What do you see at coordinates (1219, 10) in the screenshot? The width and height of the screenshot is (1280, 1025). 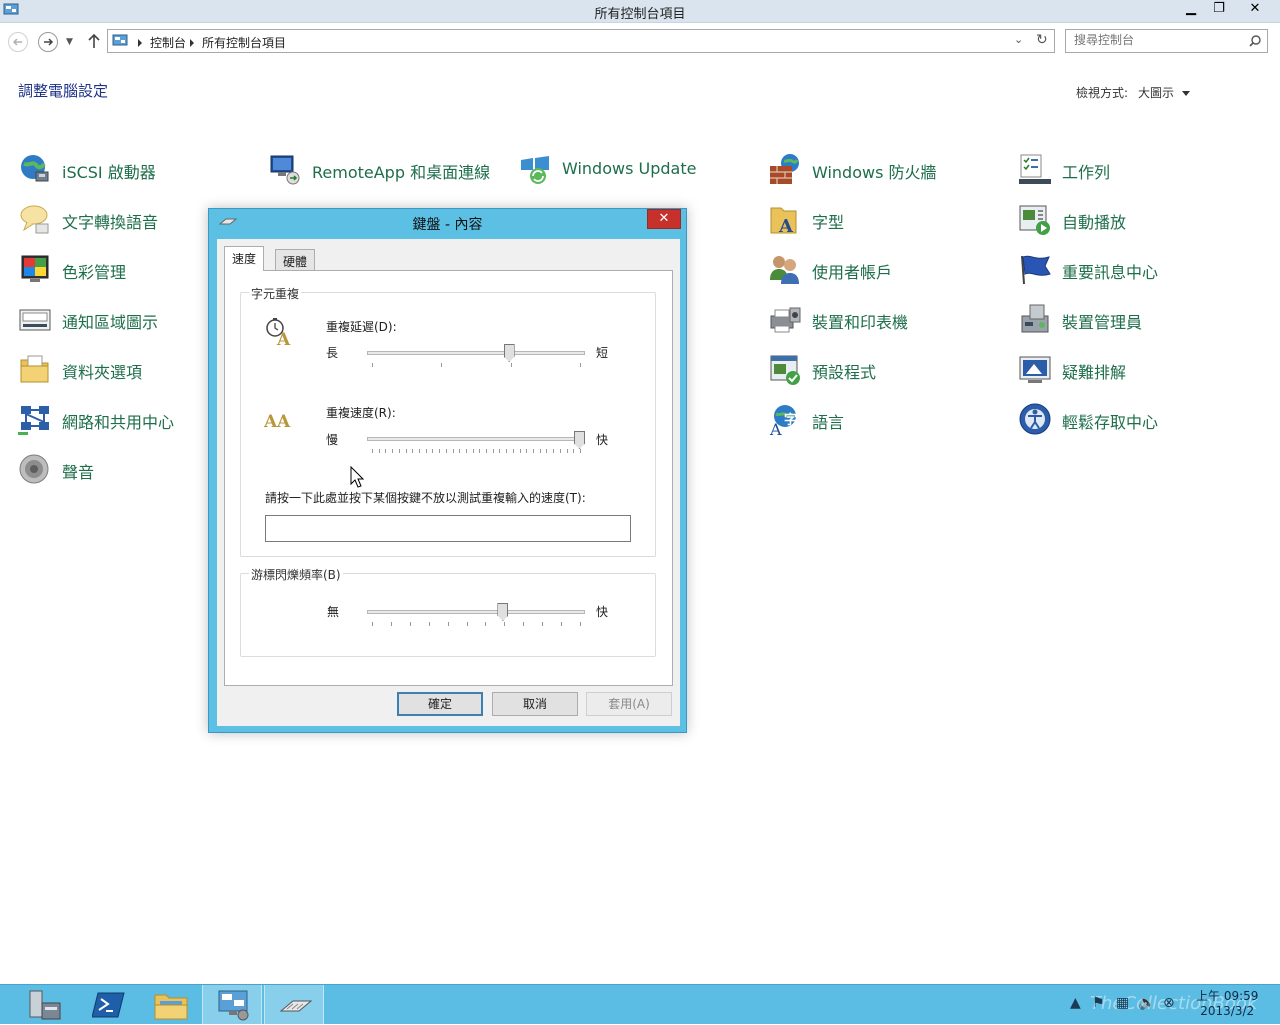 I see `restore-button: ❐` at bounding box center [1219, 10].